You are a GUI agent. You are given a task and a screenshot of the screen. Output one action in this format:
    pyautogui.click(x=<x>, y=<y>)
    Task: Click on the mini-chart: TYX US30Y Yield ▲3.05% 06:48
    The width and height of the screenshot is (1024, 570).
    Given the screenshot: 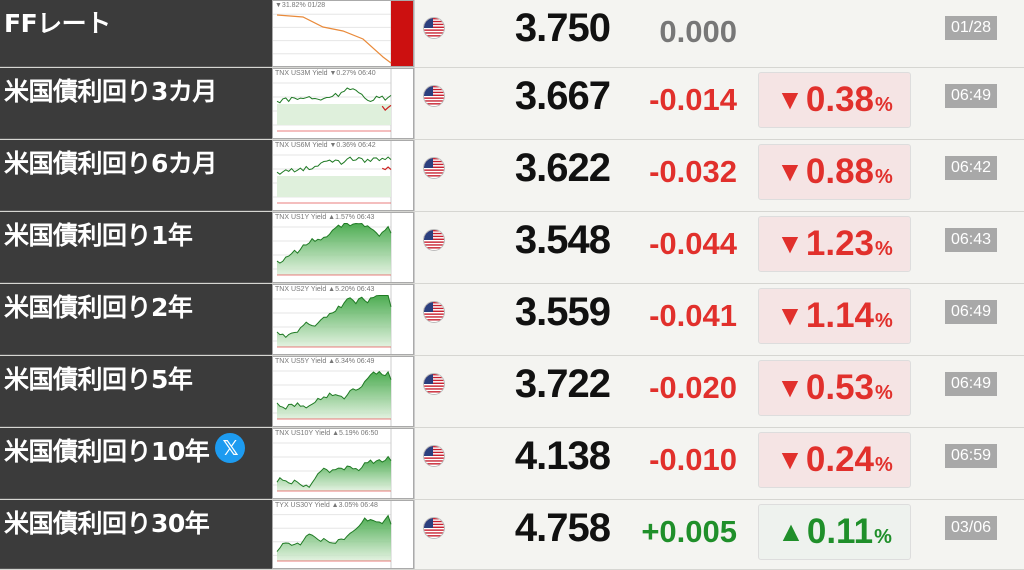 What is the action you would take?
    pyautogui.click(x=343, y=534)
    